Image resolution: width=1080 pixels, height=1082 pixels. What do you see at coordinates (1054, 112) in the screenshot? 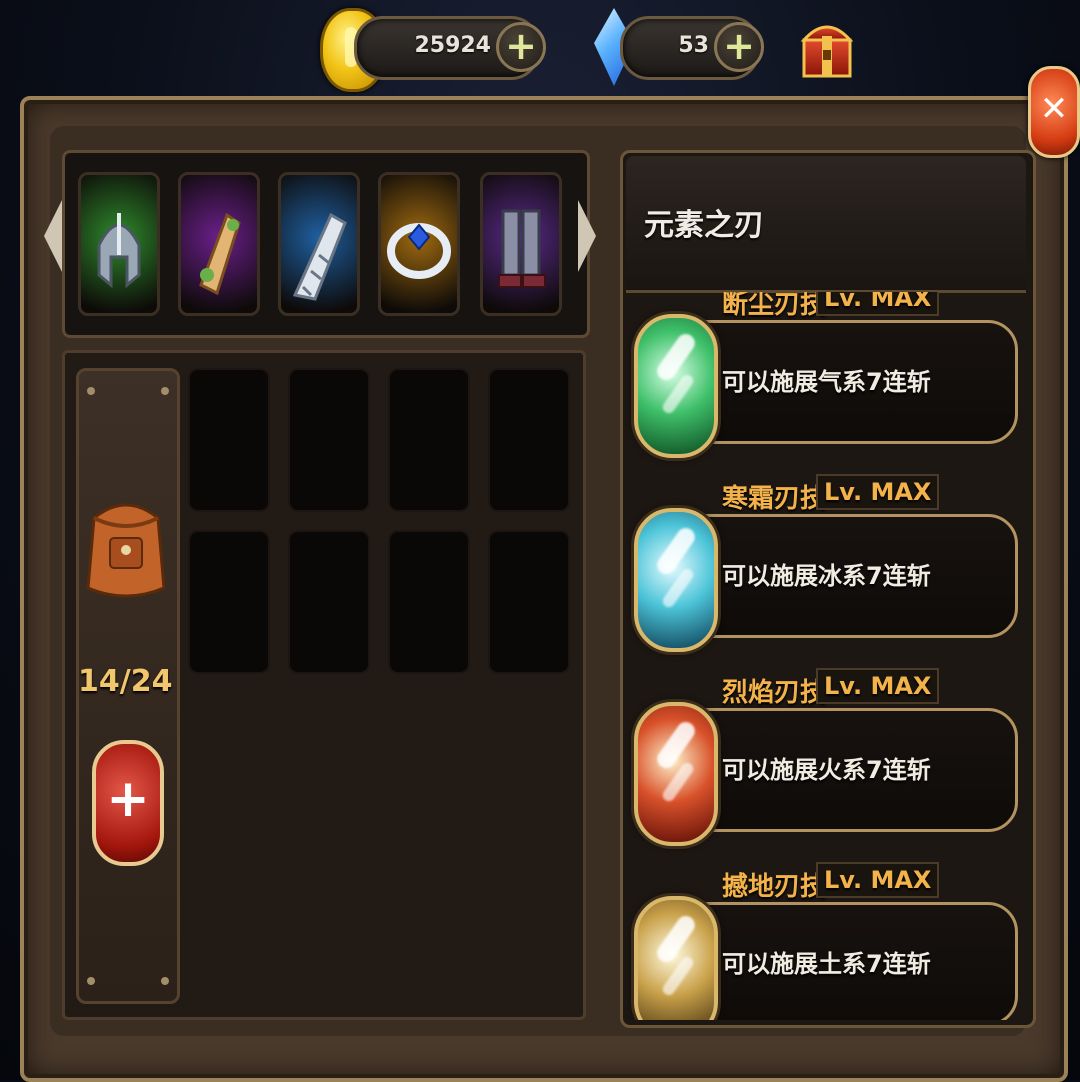
I see `close-x-icon: ✕` at bounding box center [1054, 112].